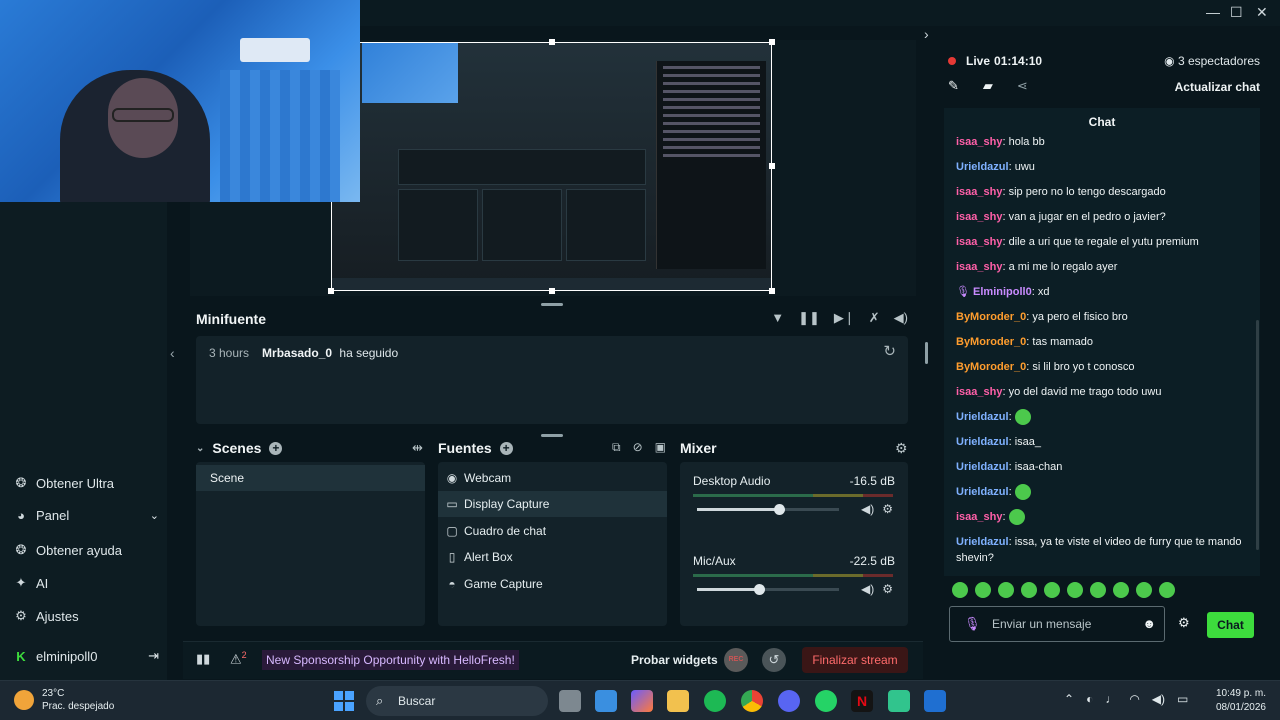  Describe the element at coordinates (1002, 292) in the screenshot. I see `chat-username: Elminipoll0` at that location.